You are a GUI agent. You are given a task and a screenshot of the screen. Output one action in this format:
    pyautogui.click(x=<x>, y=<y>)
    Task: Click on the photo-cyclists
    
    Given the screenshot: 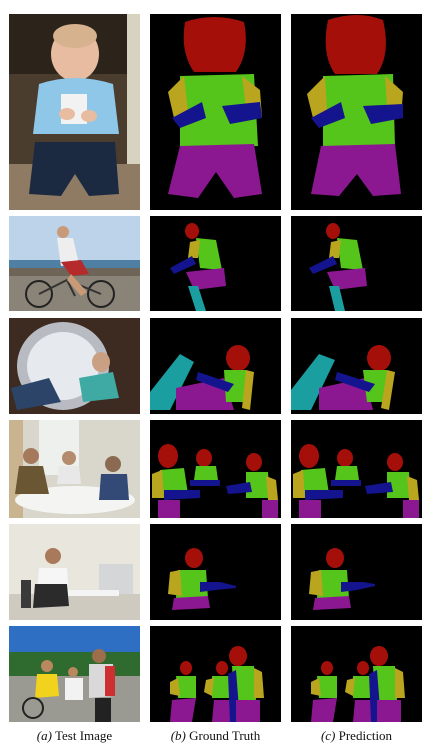 What is the action you would take?
    pyautogui.click(x=74, y=674)
    